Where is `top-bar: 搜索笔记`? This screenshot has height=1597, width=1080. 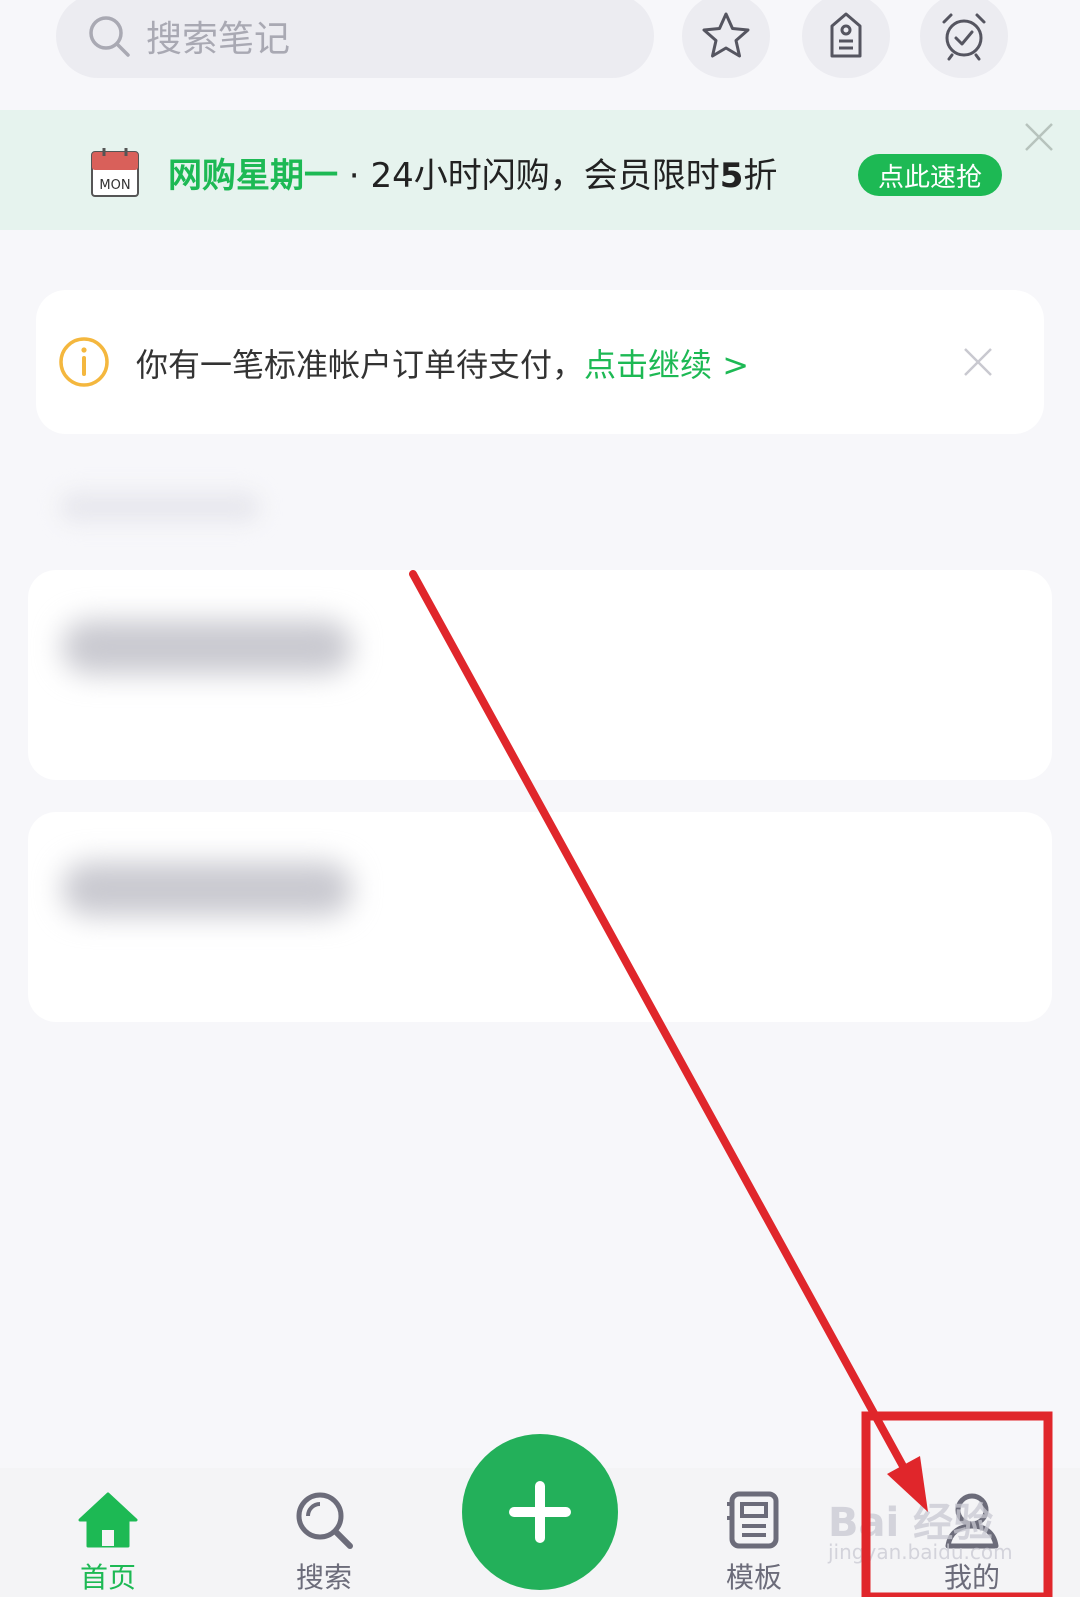 top-bar: 搜索笔记 is located at coordinates (540, 54).